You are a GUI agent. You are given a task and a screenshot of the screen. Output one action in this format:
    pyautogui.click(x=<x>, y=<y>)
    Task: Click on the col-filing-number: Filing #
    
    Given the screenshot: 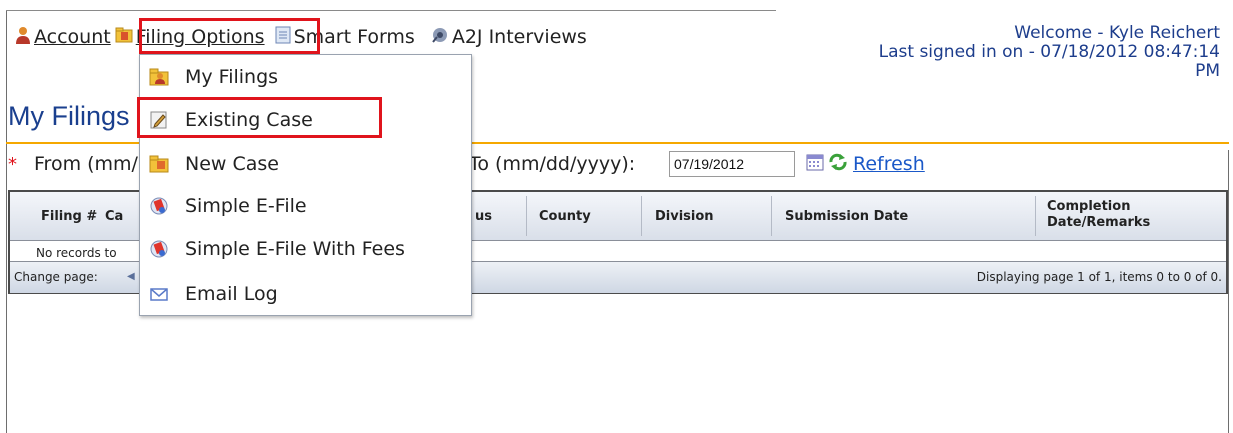 What is the action you would take?
    pyautogui.click(x=69, y=216)
    